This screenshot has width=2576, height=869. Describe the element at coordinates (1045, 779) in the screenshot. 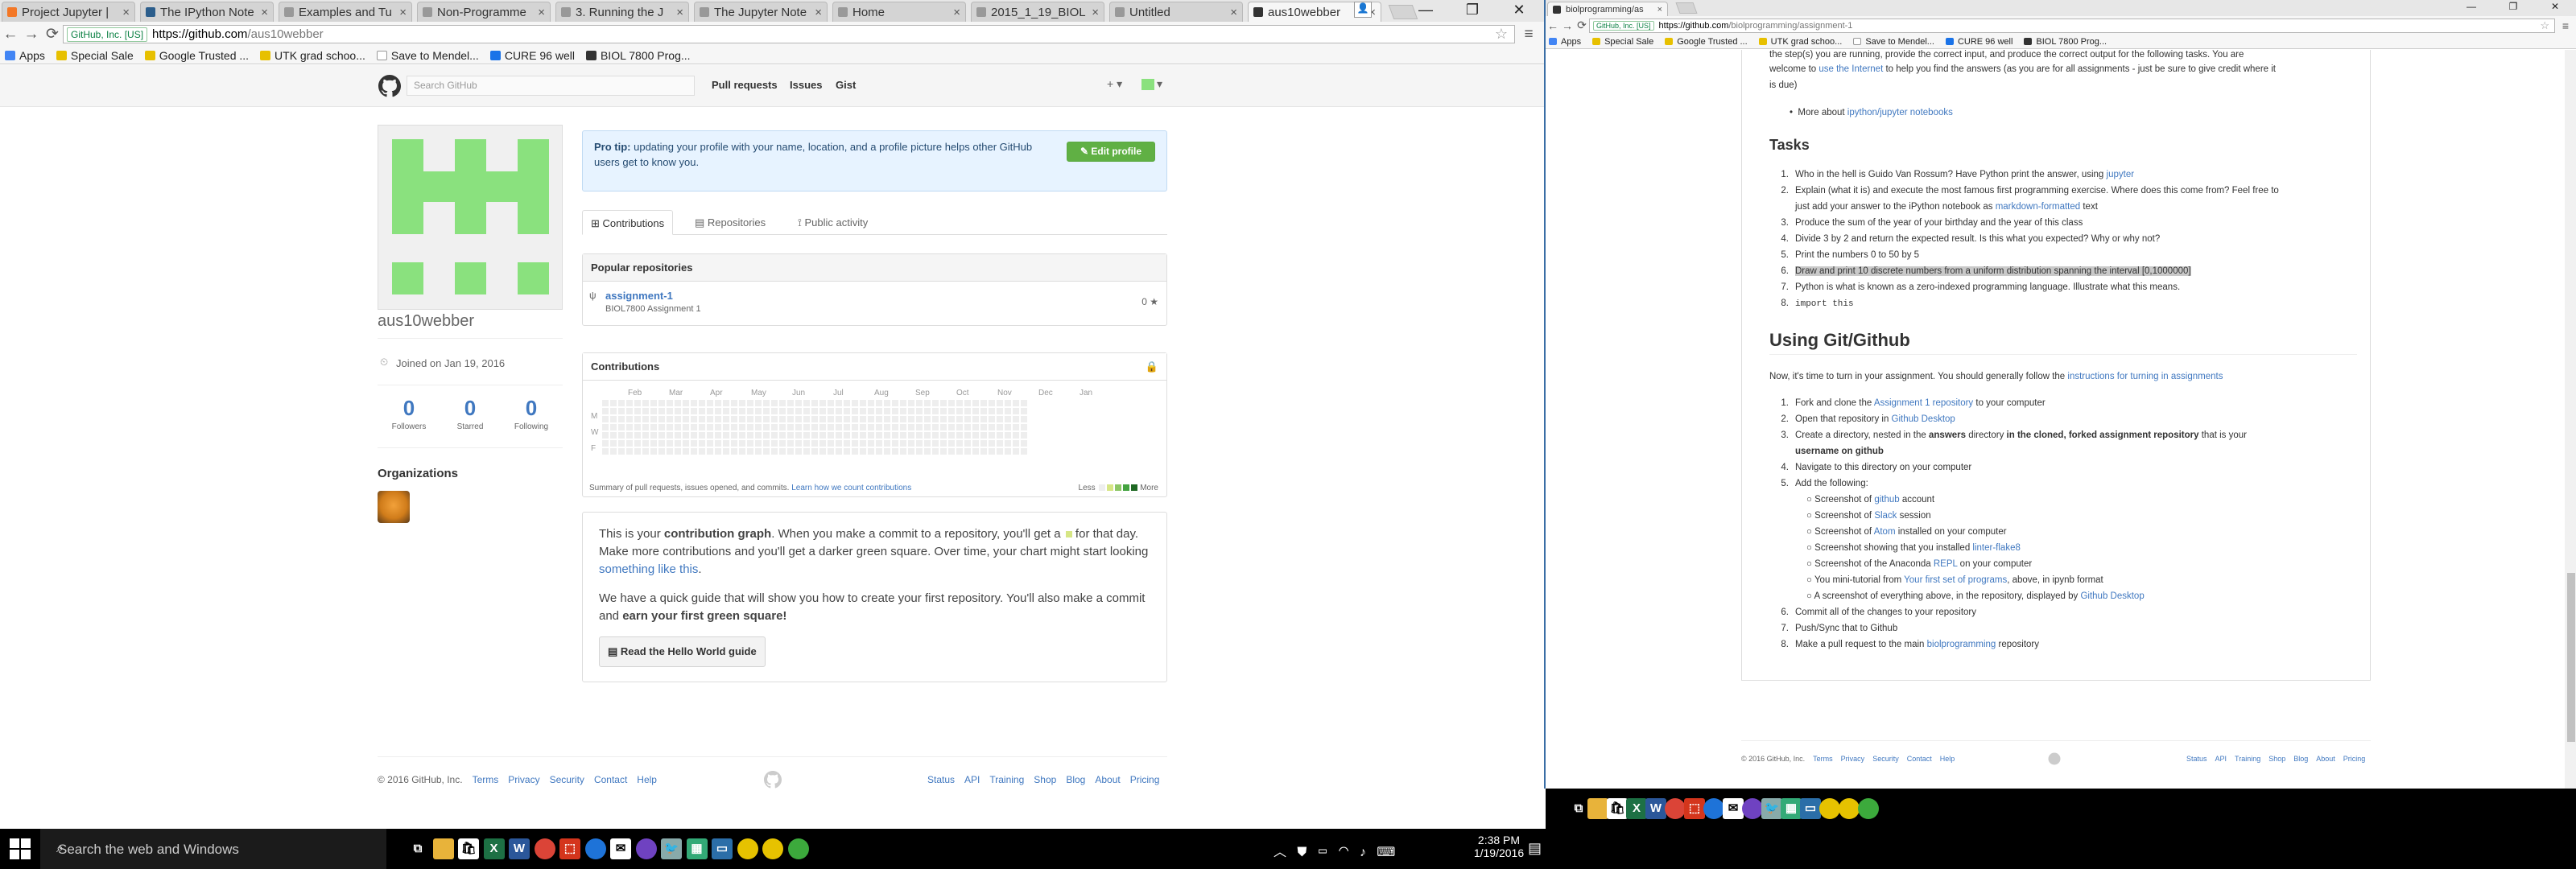

I see `footer-link-shop: Shop` at that location.